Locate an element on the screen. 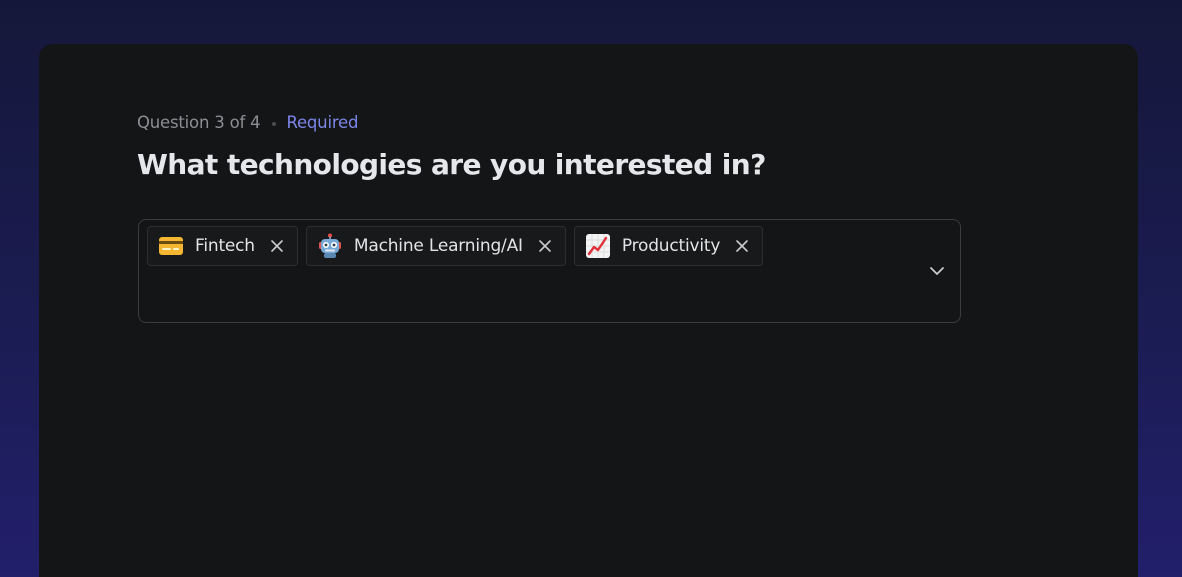 Image resolution: width=1182 pixels, height=577 pixels. chart-increasing-icon is located at coordinates (598, 246).